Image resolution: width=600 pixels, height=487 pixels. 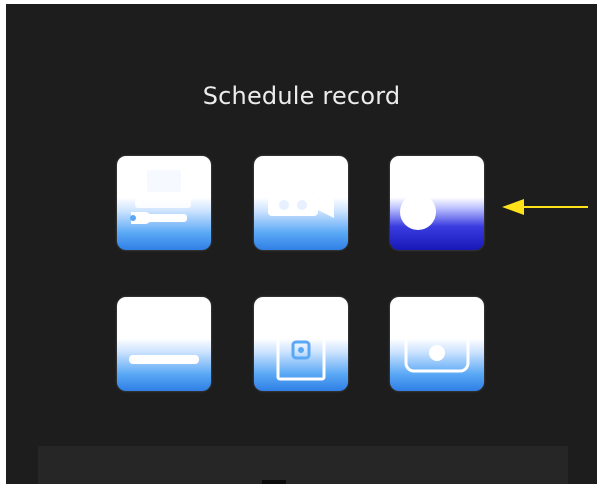 What do you see at coordinates (301, 349) in the screenshot?
I see `disk-icon` at bounding box center [301, 349].